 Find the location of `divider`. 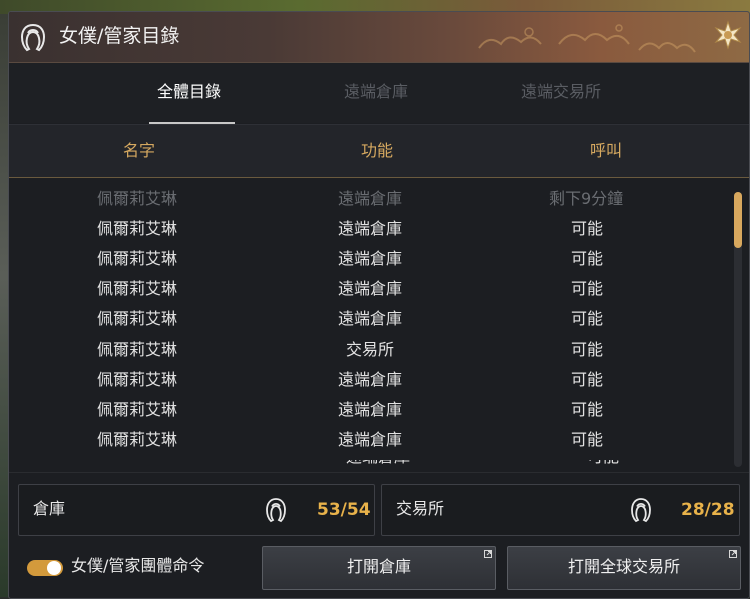

divider is located at coordinates (379, 472).